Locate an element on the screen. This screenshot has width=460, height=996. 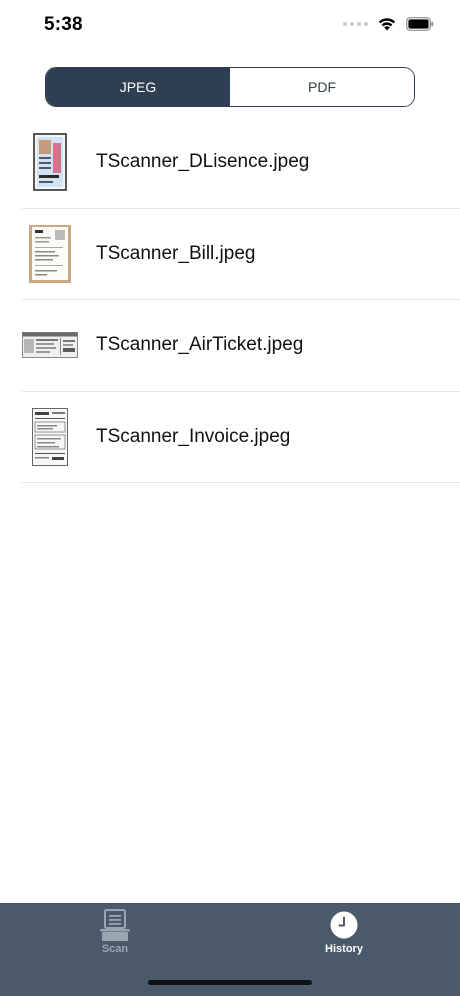
invoice-thumbnail-icon is located at coordinates (50, 437).